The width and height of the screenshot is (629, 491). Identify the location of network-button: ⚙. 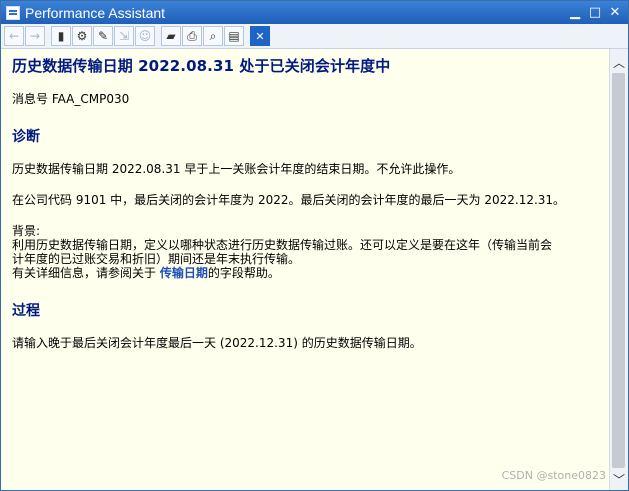
(82, 36).